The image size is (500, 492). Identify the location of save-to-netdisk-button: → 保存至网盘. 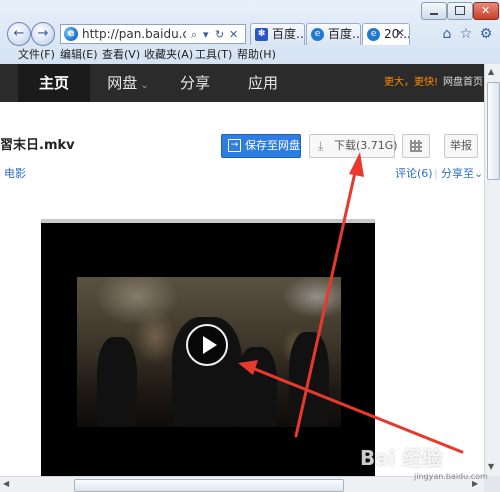
(261, 146).